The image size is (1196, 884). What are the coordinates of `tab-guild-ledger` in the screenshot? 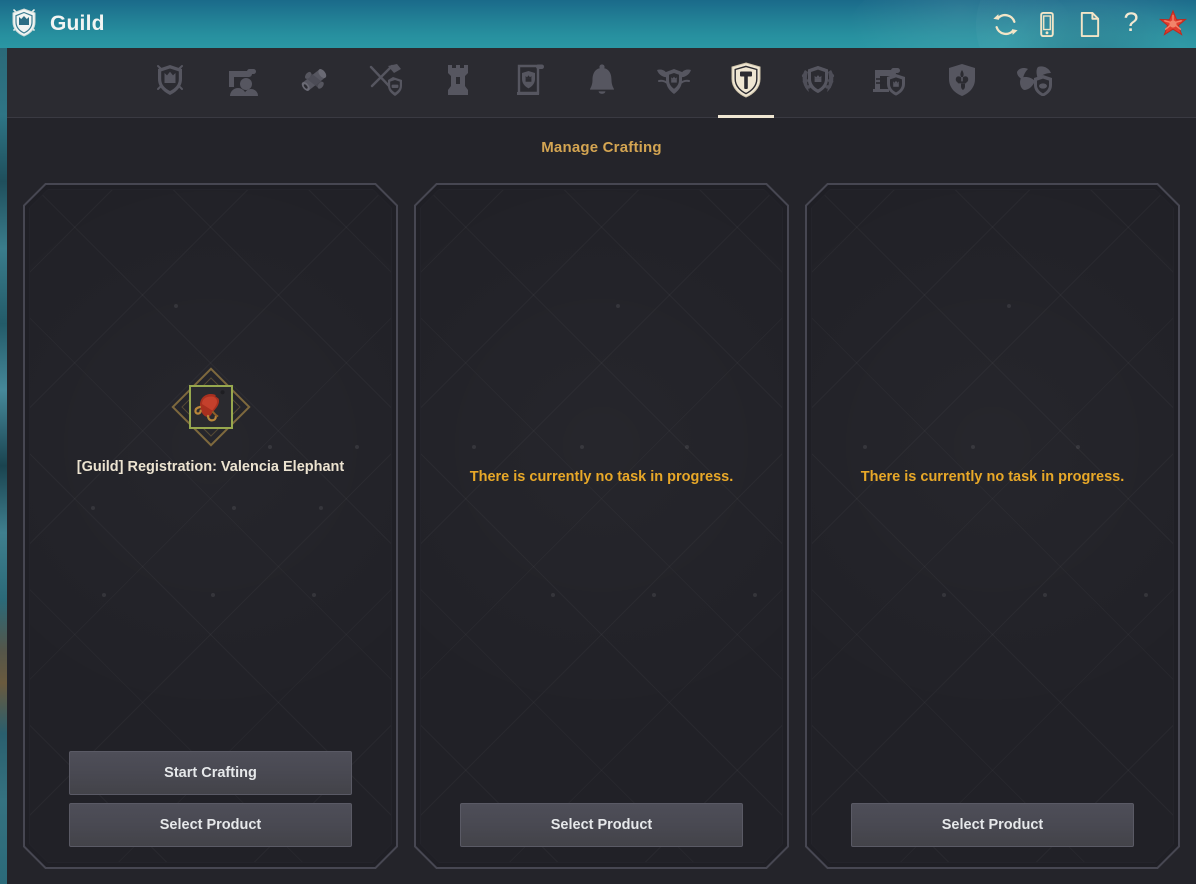 It's located at (890, 83).